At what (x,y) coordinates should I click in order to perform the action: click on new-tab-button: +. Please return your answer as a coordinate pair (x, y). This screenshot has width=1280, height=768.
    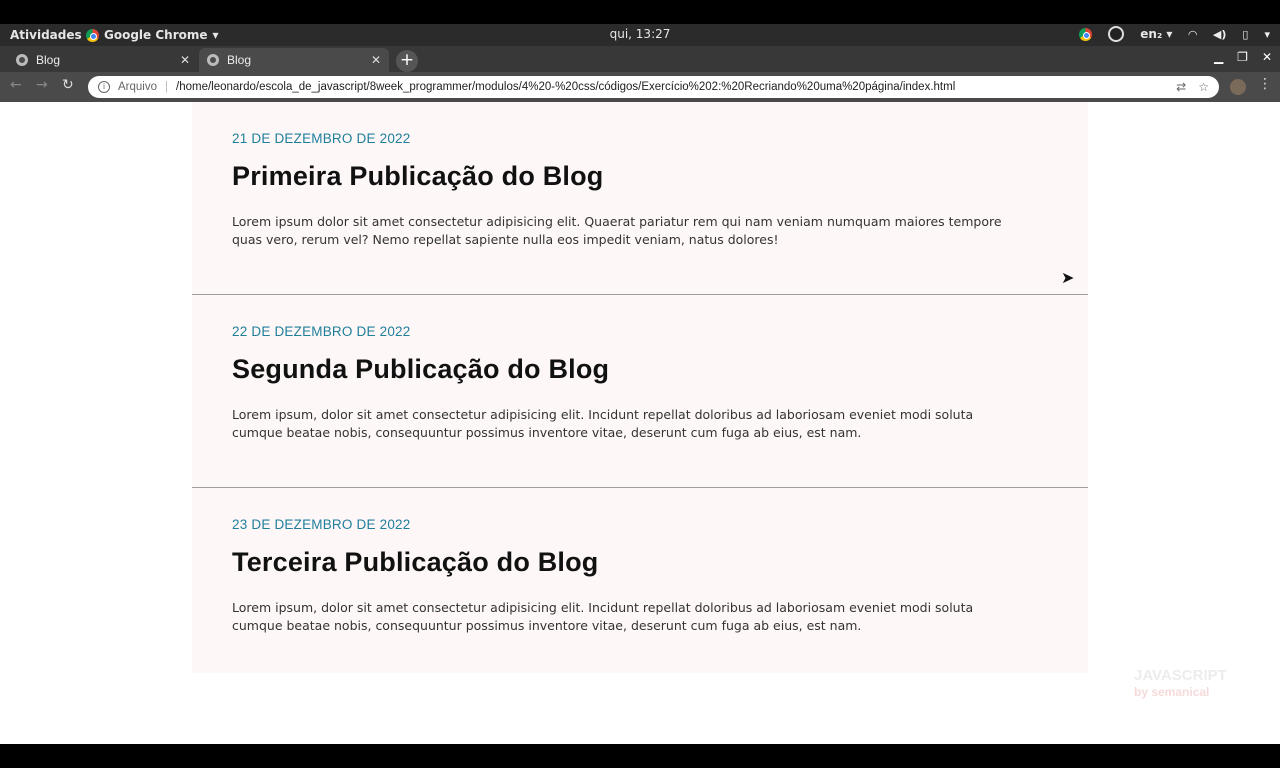
    Looking at the image, I should click on (407, 61).